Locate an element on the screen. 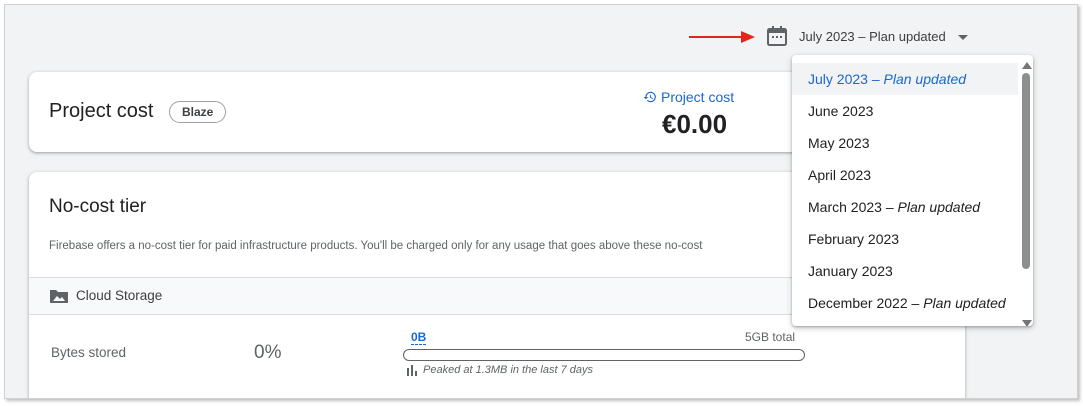 Image resolution: width=1083 pixels, height=406 pixels. dropdown-option: July 2023 – Plan updated is located at coordinates (905, 79).